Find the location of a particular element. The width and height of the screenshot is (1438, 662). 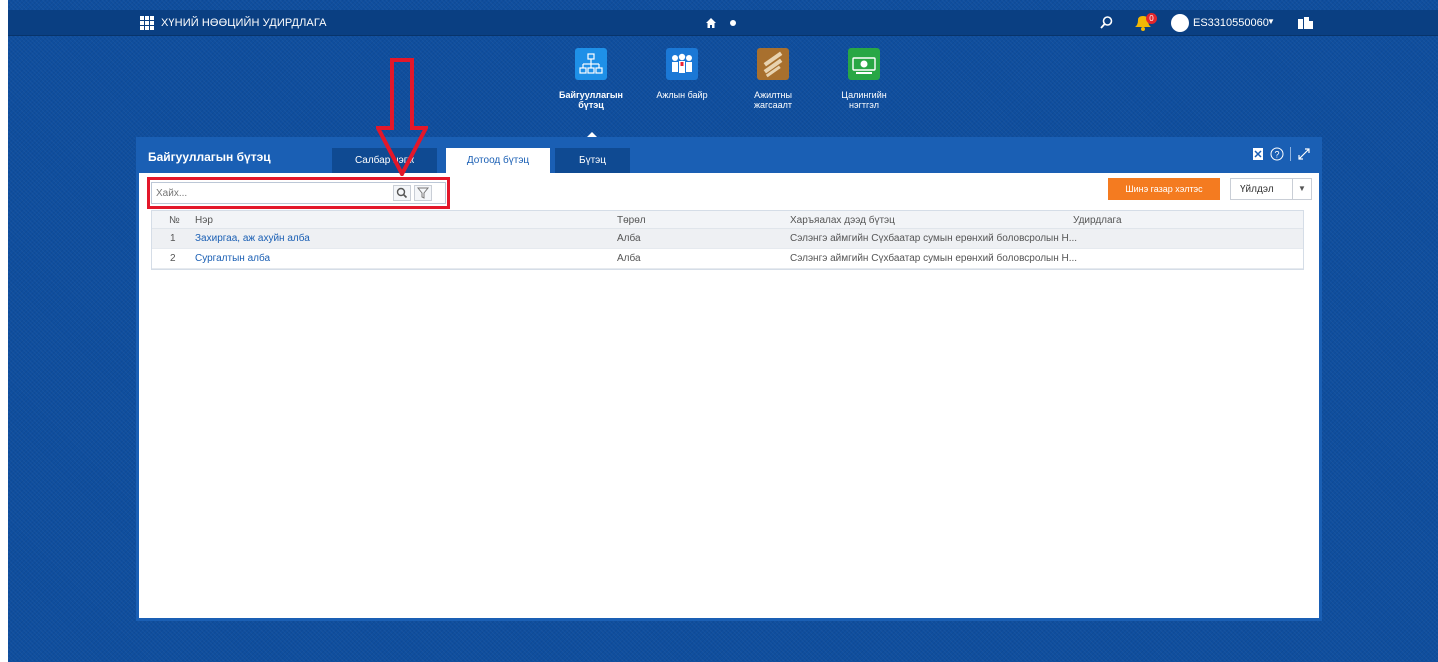

search-icon is located at coordinates (1106, 23).